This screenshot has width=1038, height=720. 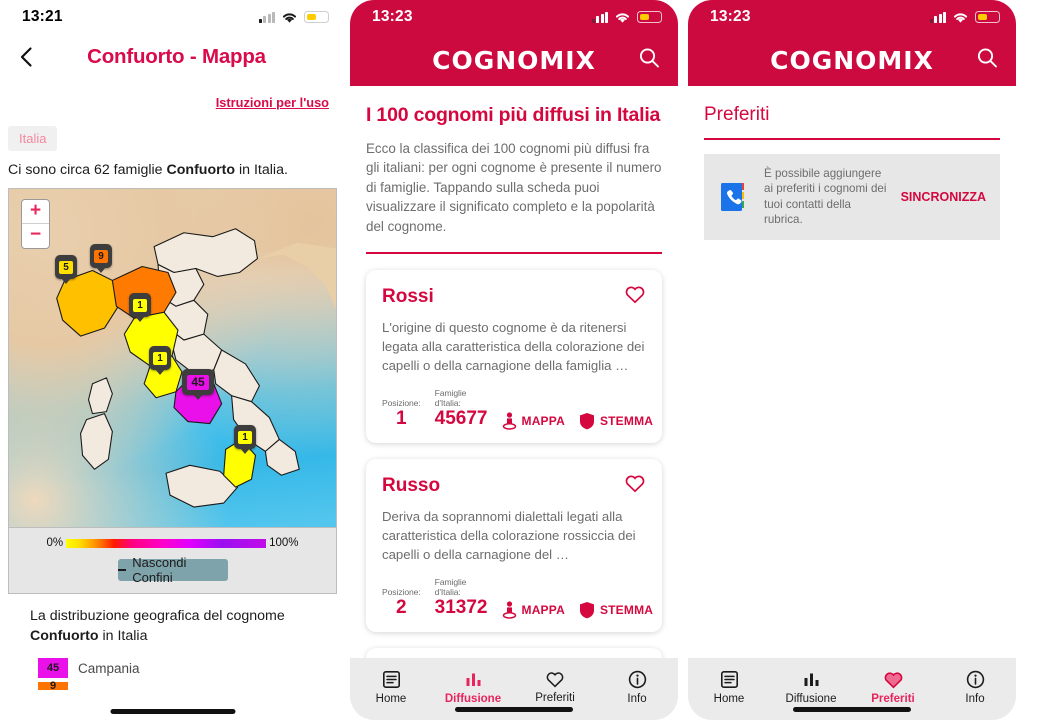 I want to click on map-marker: 9, so click(x=101, y=256).